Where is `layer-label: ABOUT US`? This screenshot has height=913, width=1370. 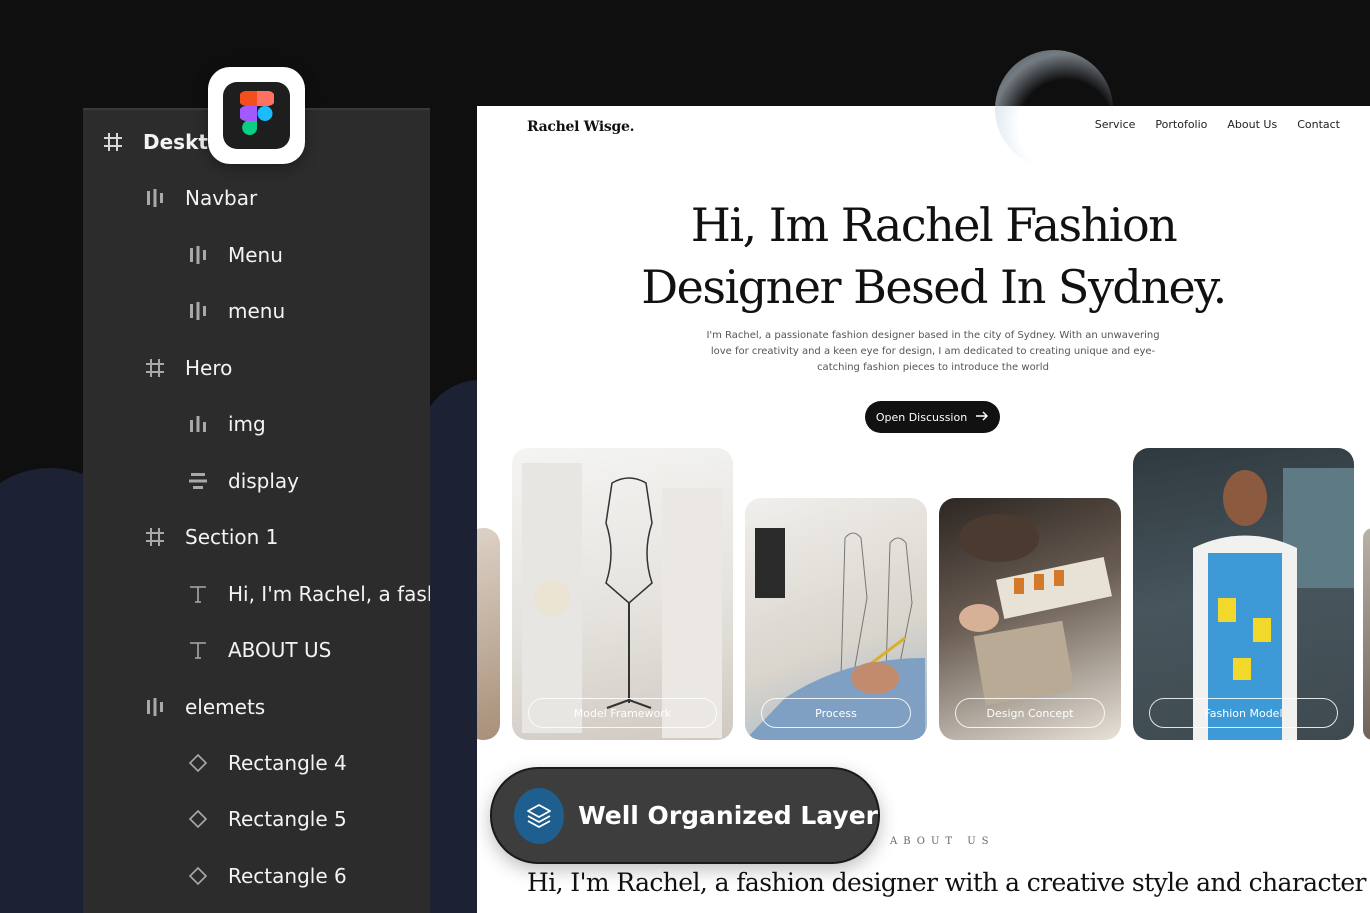 layer-label: ABOUT US is located at coordinates (280, 650).